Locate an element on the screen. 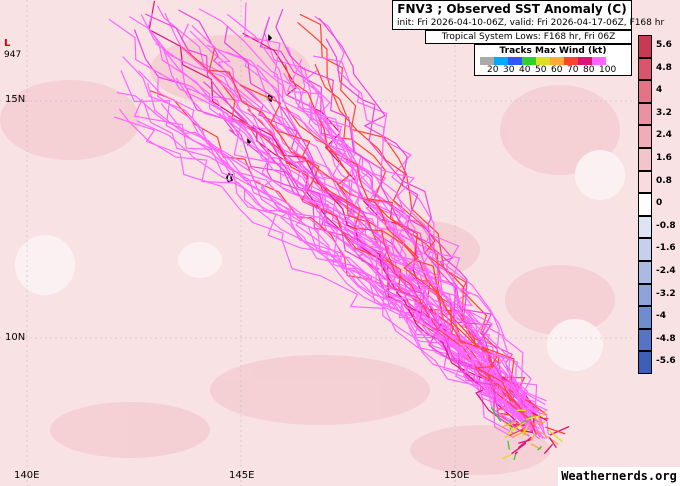 This screenshot has width=680, height=486. colorbar-label: 0 is located at coordinates (659, 203).